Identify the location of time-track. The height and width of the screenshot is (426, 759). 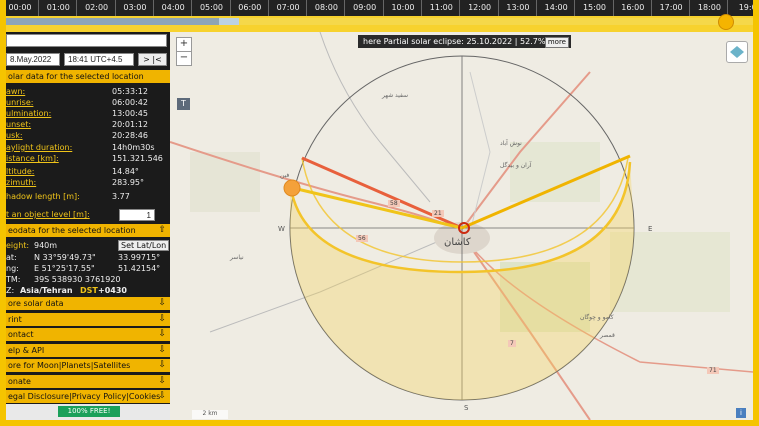
(379, 21).